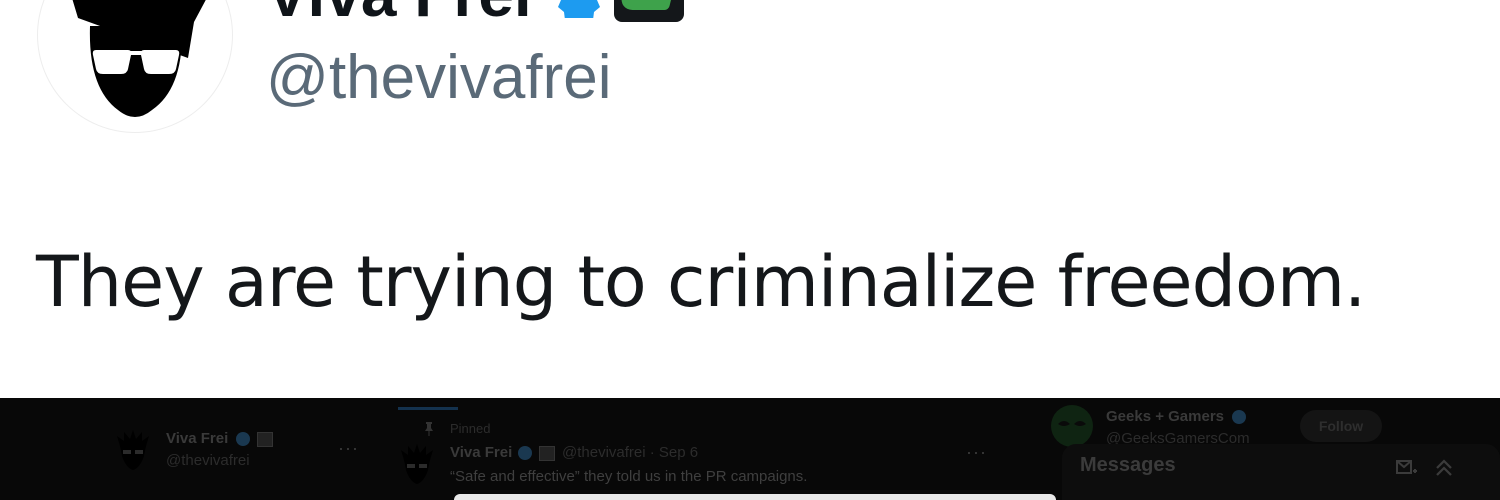 The width and height of the screenshot is (1500, 500). I want to click on profile-handle: @thevivafrei, so click(208, 460).